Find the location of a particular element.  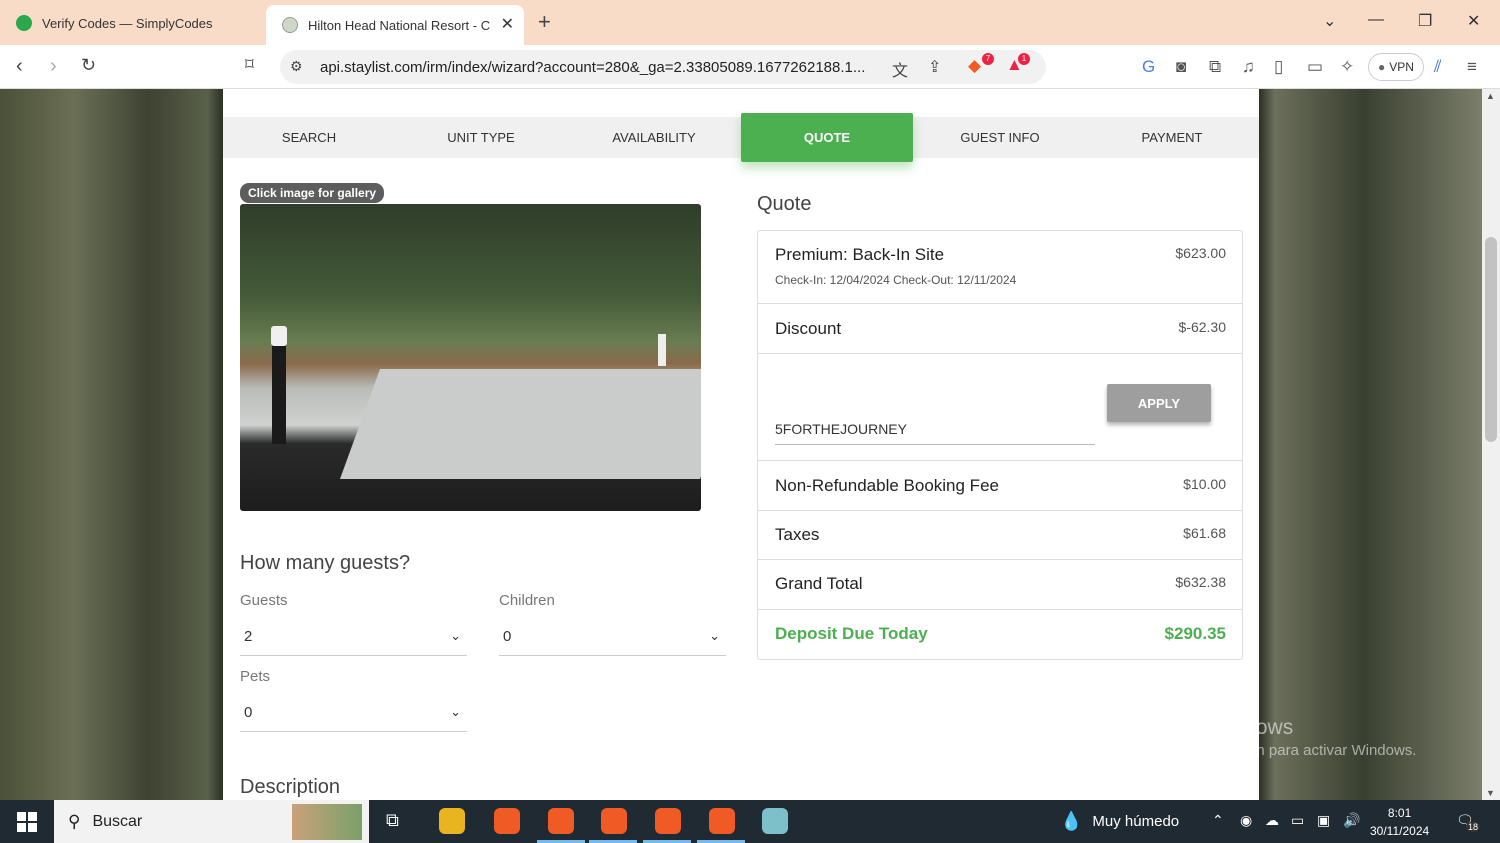

leo-ai-icon: ✧ is located at coordinates (1347, 67).